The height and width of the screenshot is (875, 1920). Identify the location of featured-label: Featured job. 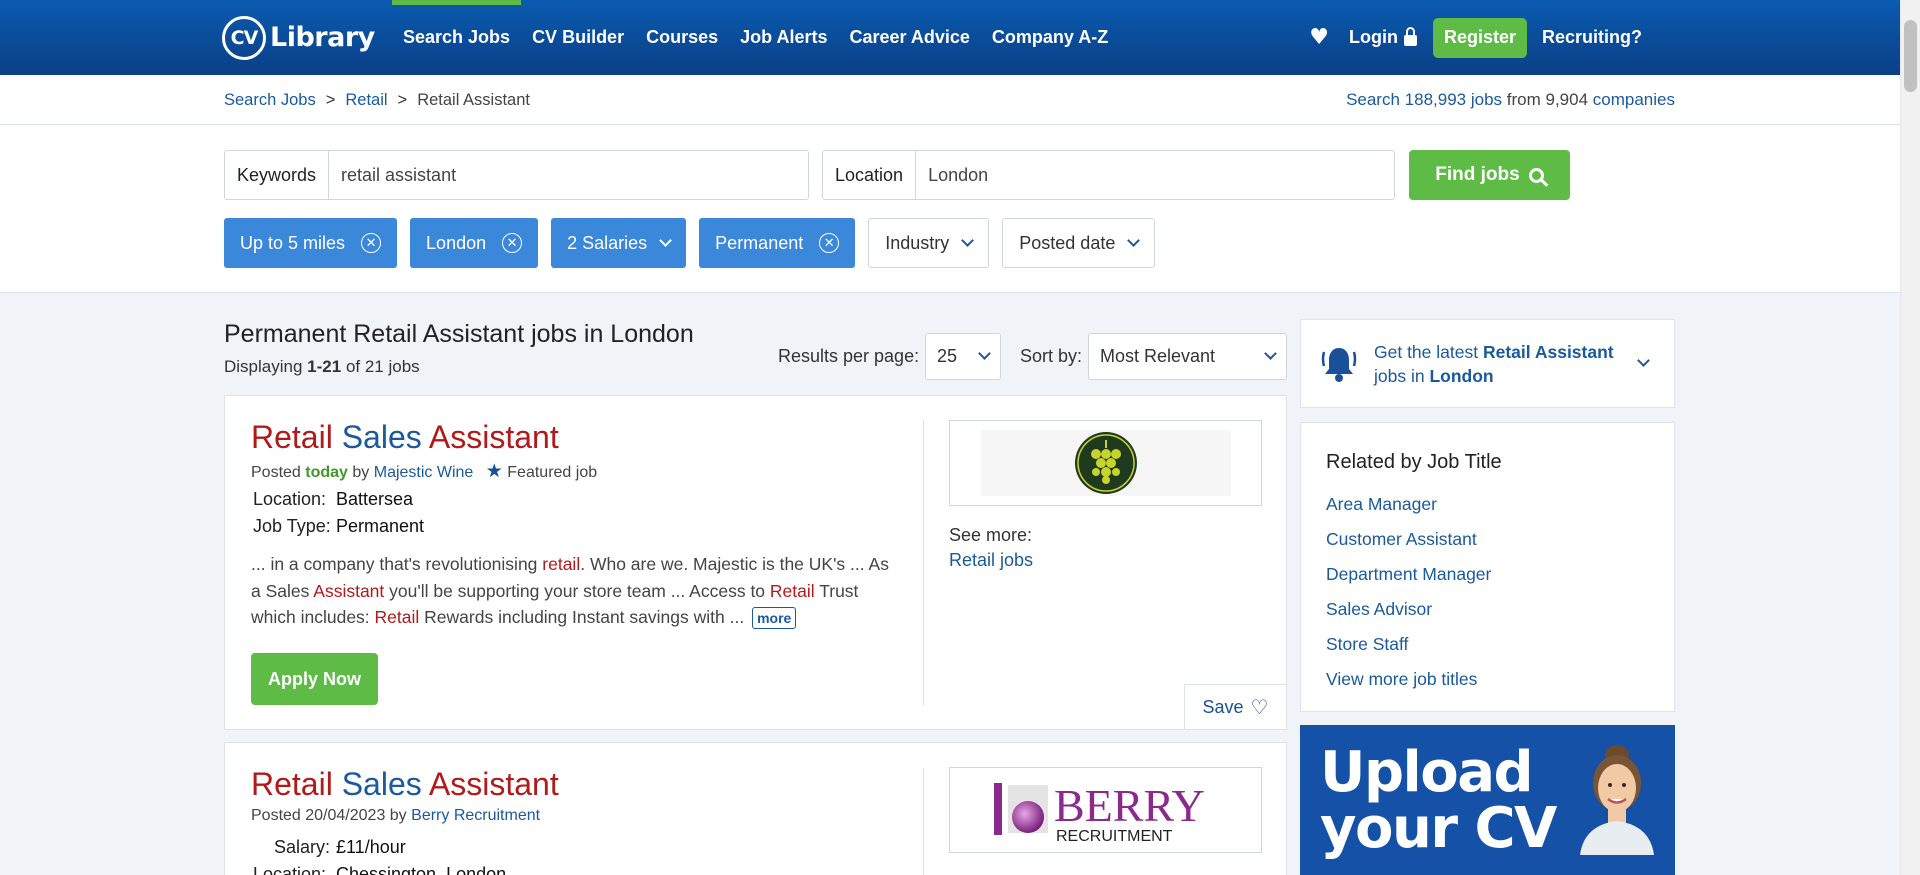
(552, 472).